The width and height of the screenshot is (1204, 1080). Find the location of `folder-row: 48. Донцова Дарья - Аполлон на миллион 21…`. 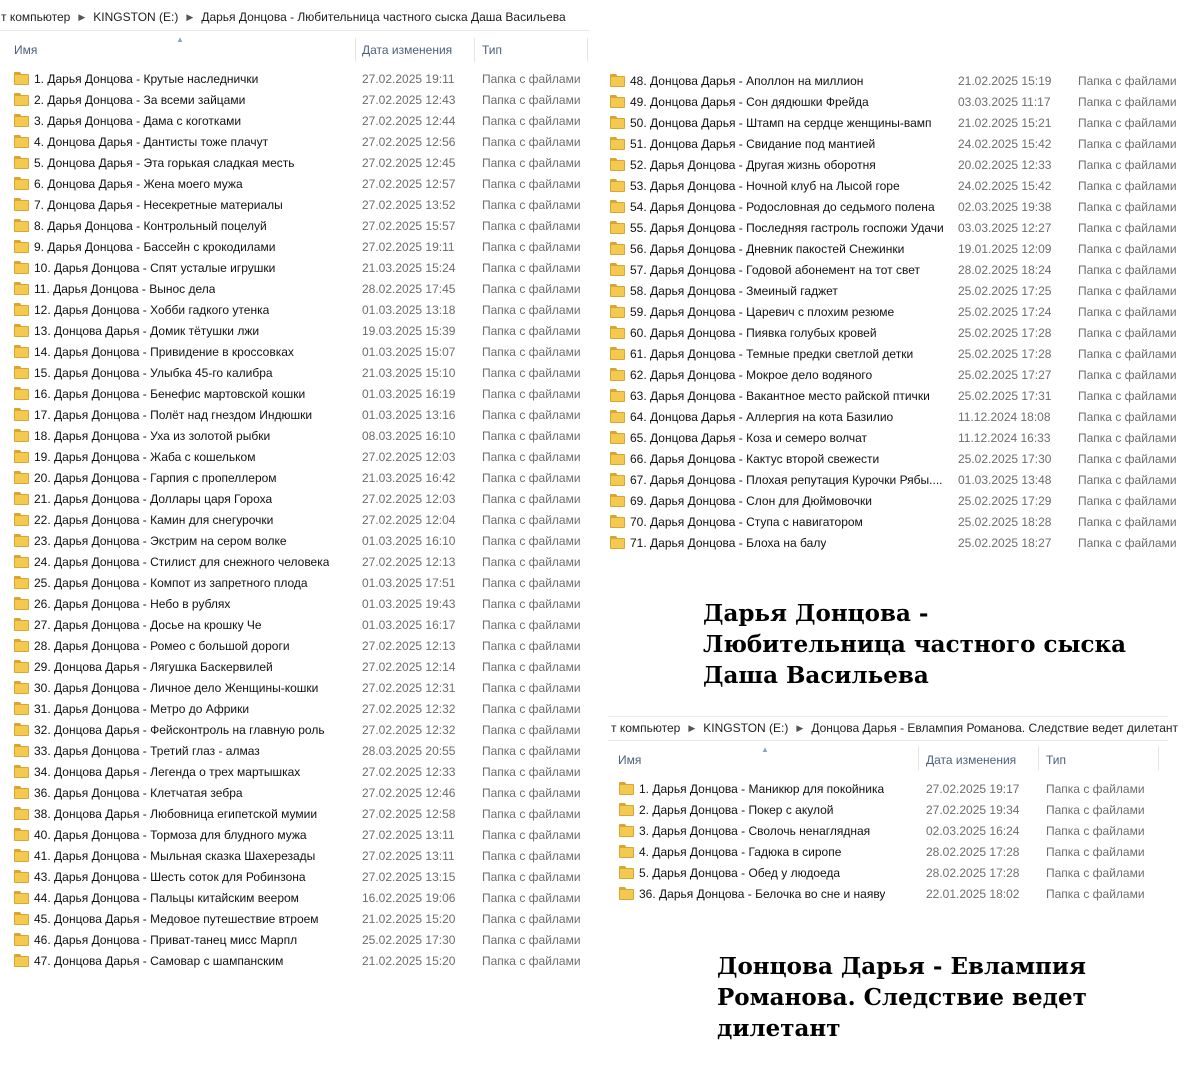

folder-row: 48. Донцова Дарья - Аполлон на миллион 21… is located at coordinates (895, 80).